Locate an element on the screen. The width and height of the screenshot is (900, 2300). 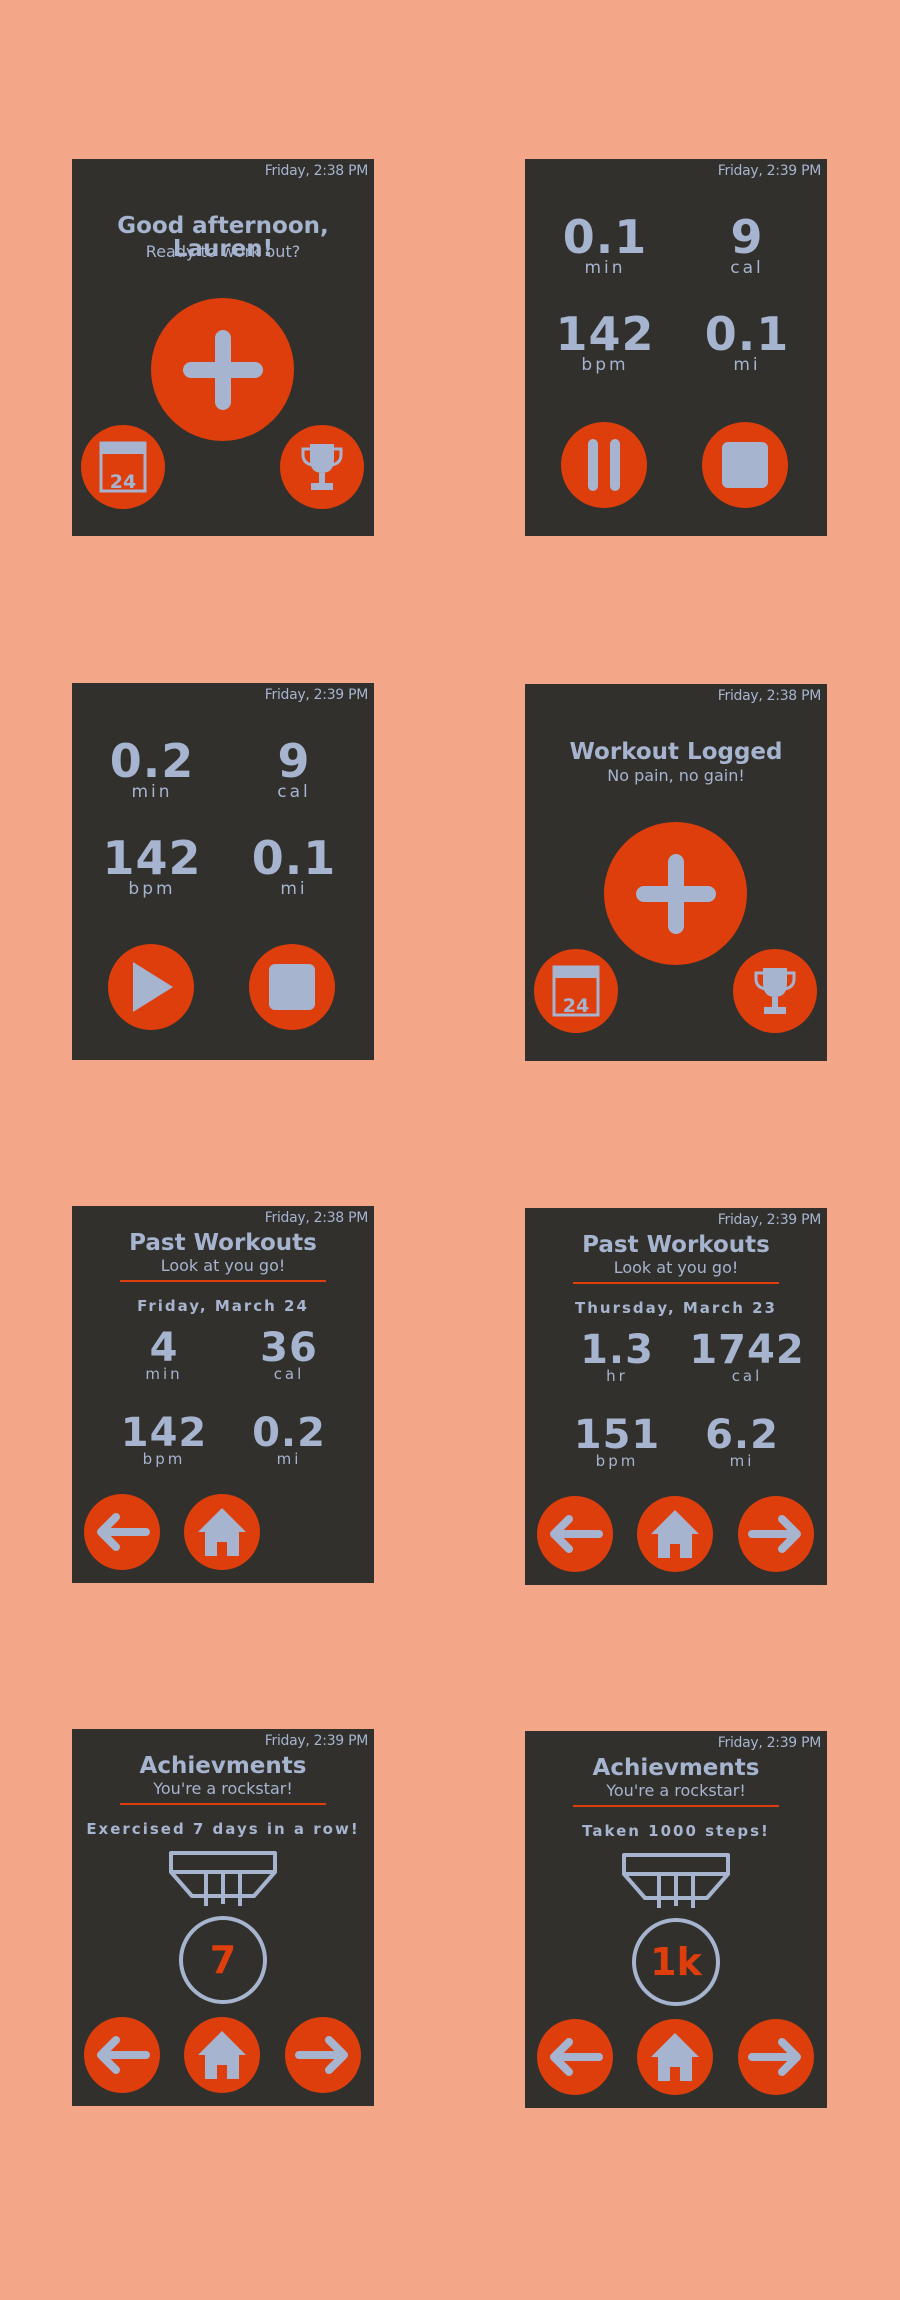
stat-calories: 1742 cal is located at coordinates (747, 1357).